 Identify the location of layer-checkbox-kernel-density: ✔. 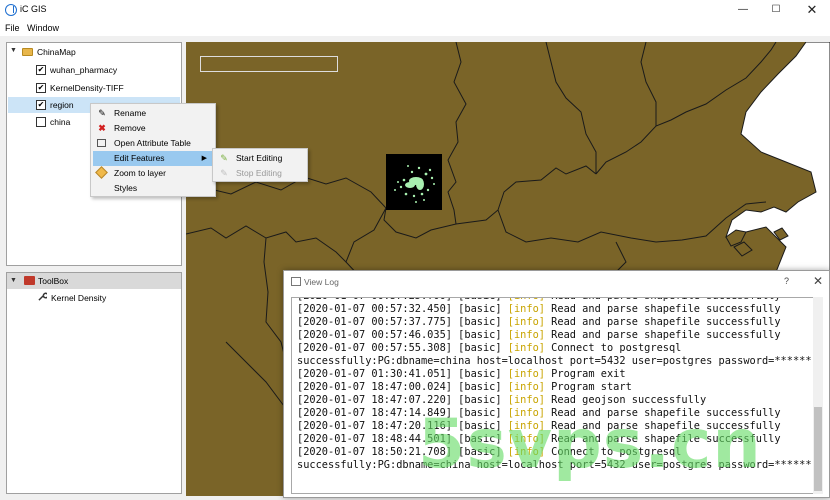
(41, 88).